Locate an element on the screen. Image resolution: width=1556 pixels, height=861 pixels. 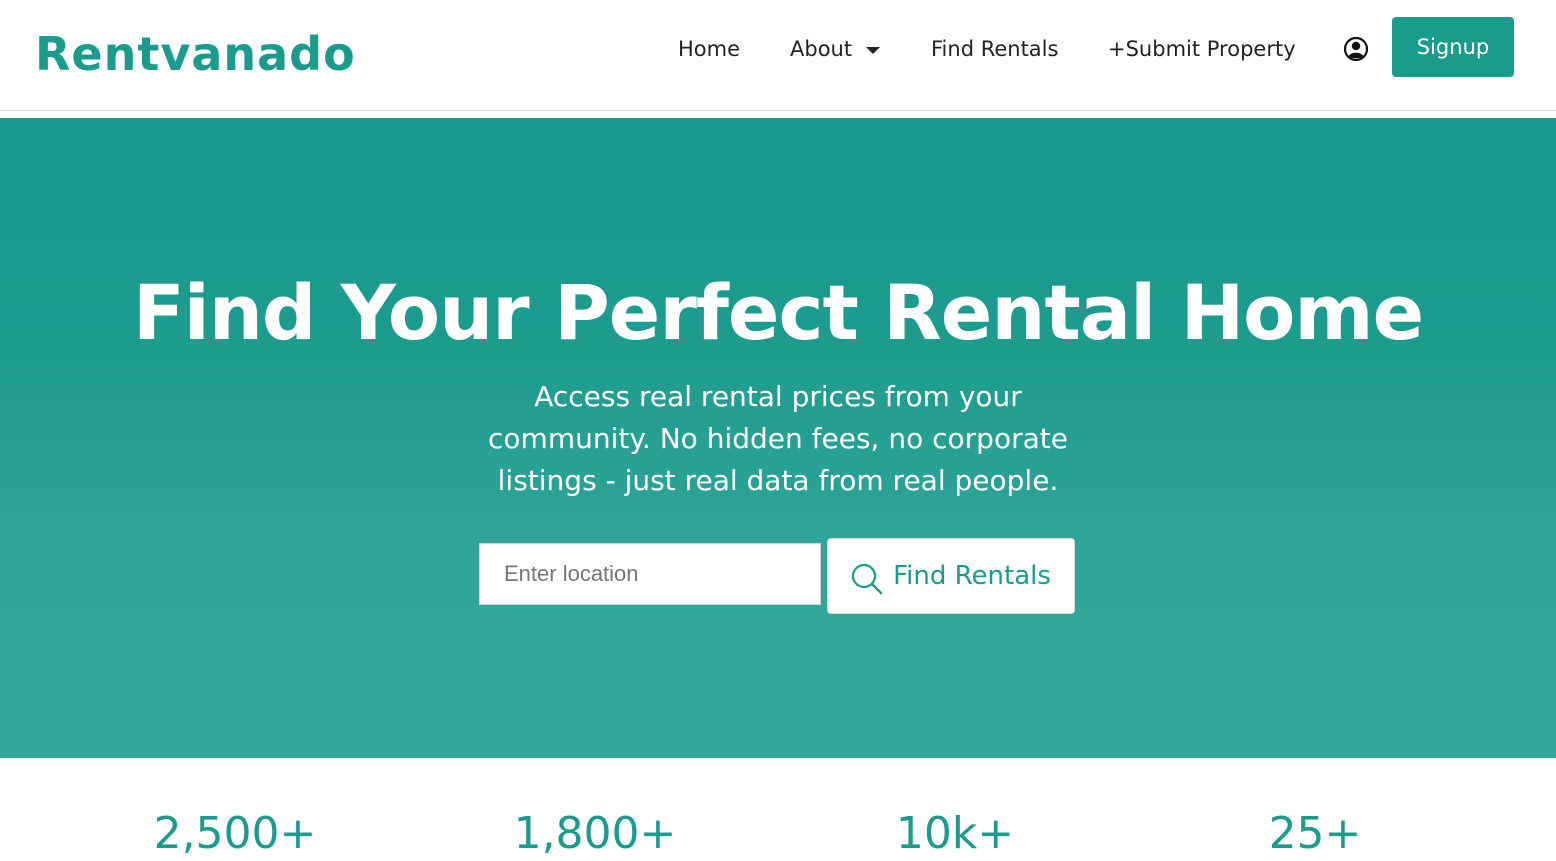
find-rentals-button: Find Rentals is located at coordinates (951, 576).